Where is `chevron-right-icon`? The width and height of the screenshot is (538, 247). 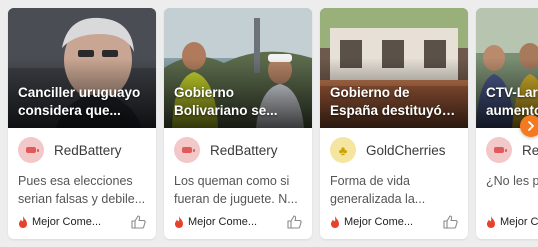 chevron-right-icon is located at coordinates (531, 126).